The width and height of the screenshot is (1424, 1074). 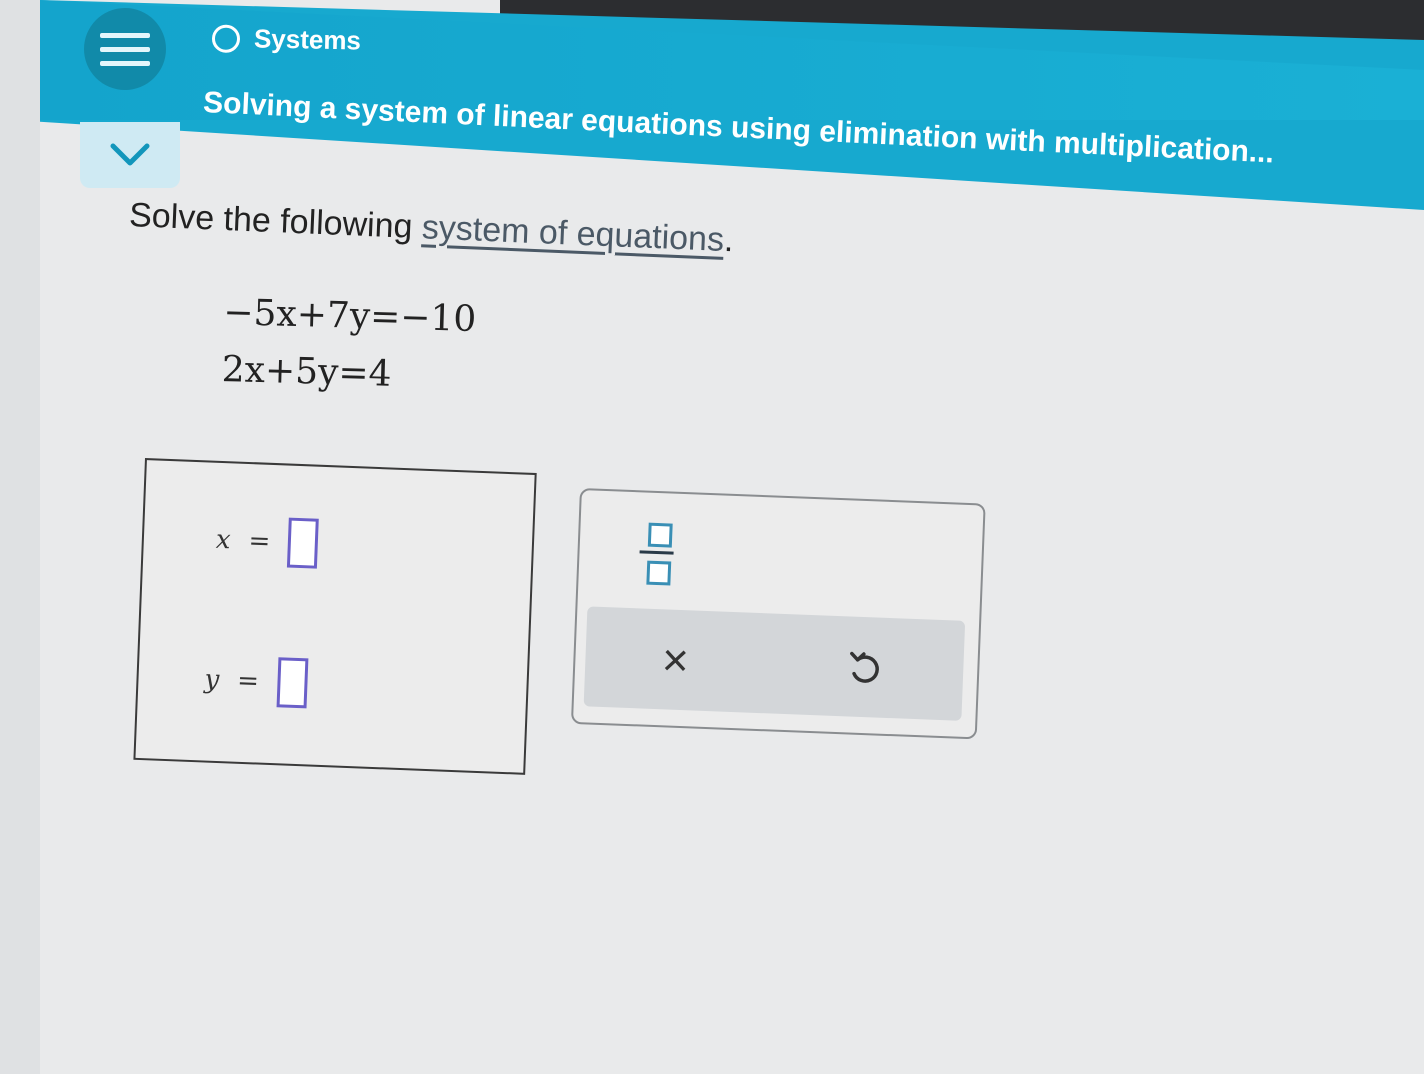 What do you see at coordinates (292, 683) in the screenshot?
I see `y-answer-input` at bounding box center [292, 683].